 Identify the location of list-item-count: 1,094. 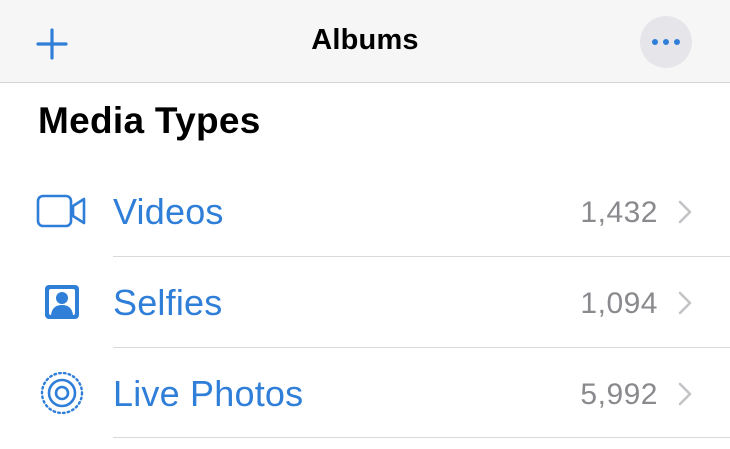
(619, 303).